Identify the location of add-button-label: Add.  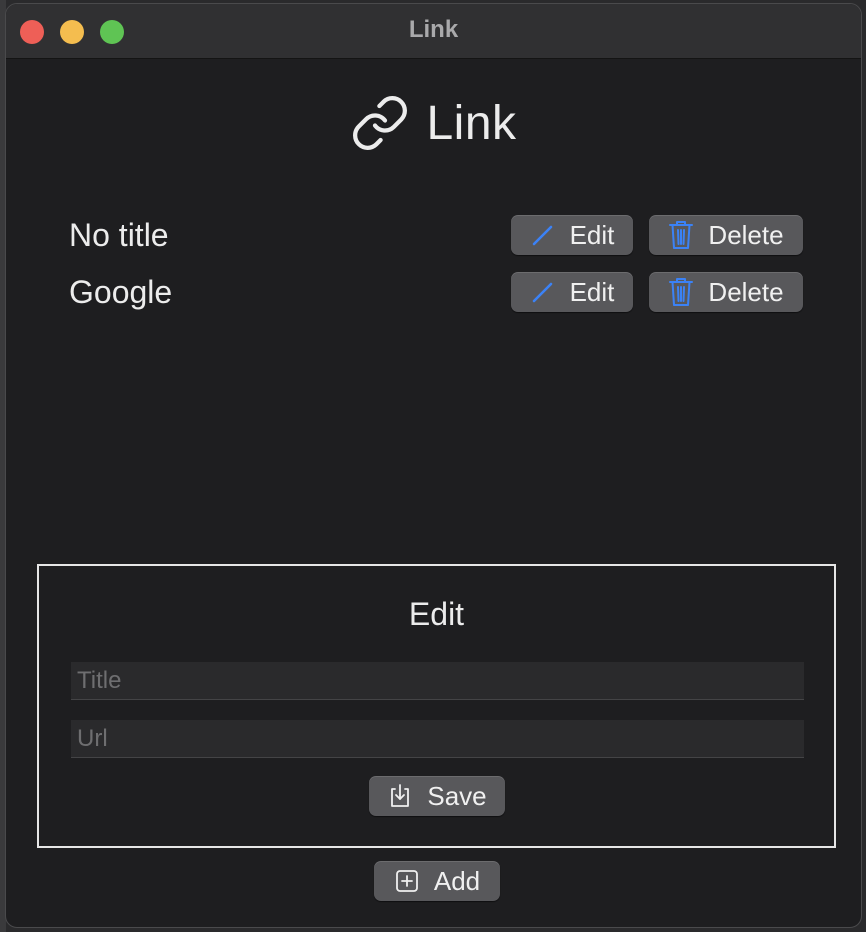
(457, 880).